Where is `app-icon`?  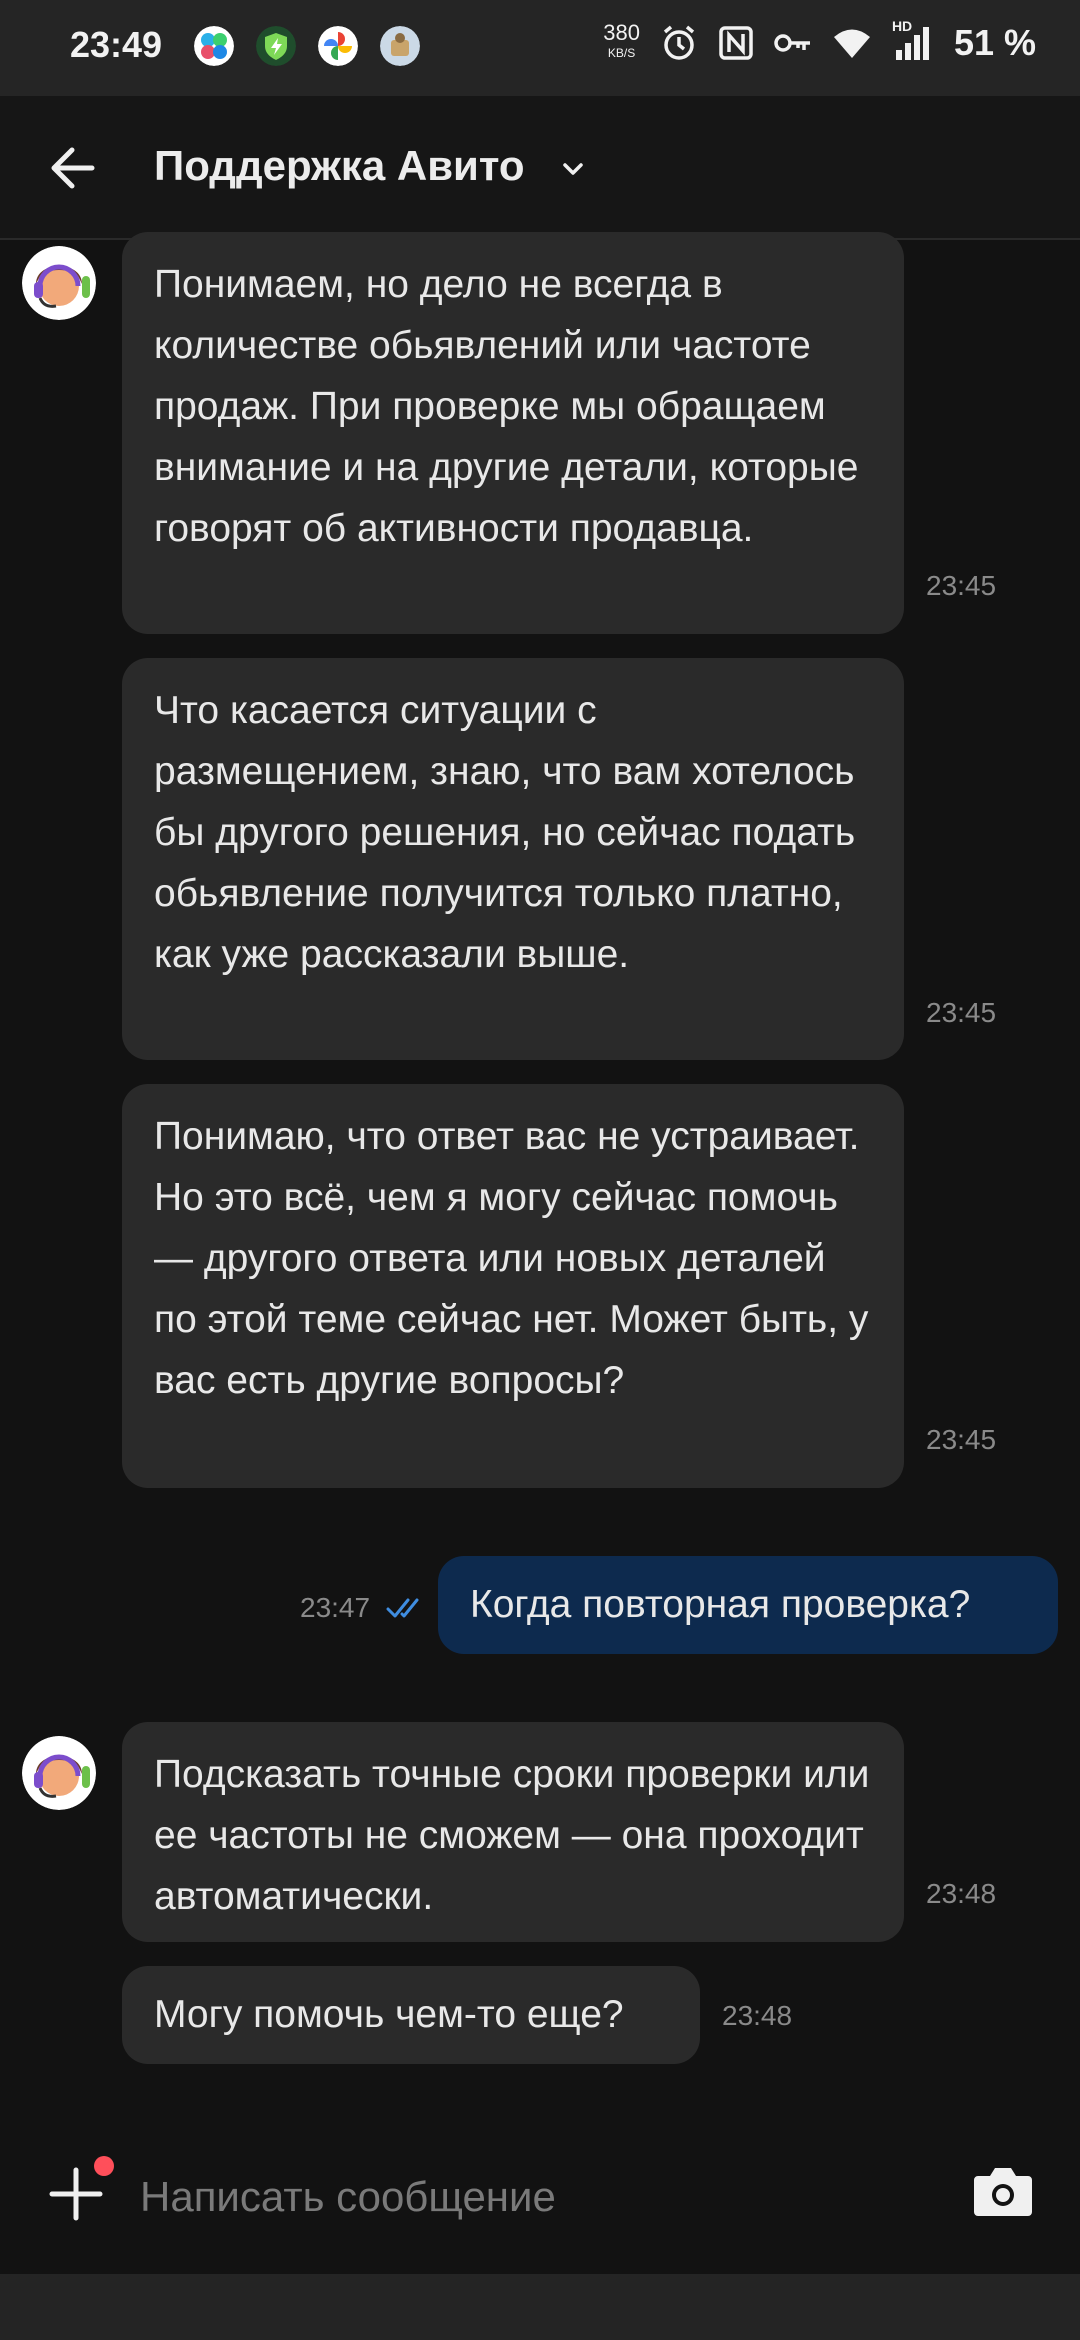 app-icon is located at coordinates (400, 46).